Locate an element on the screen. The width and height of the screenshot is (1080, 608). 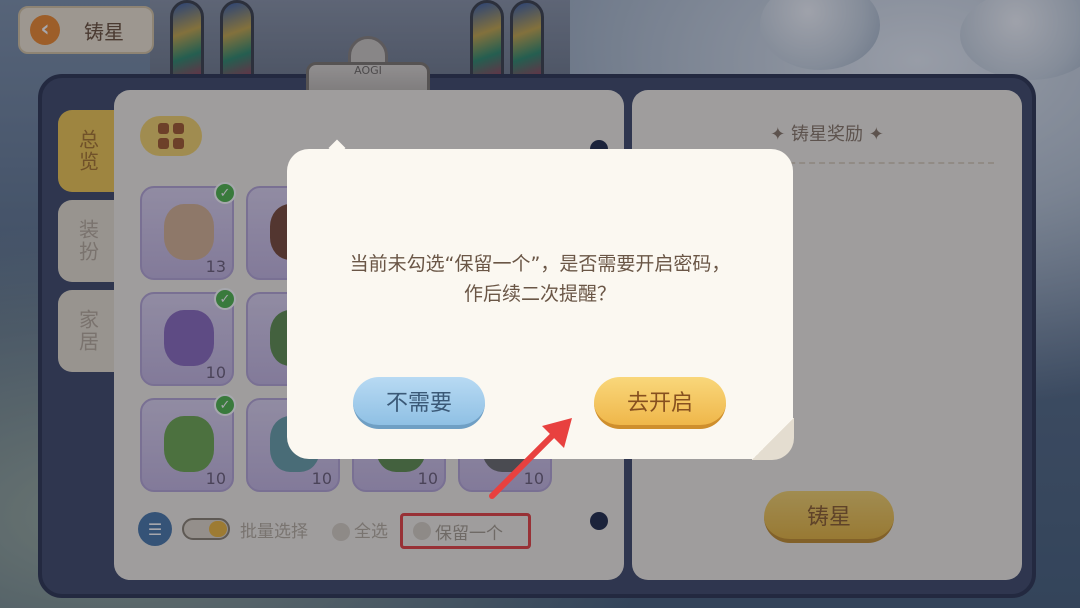
annotation-arrow-icon is located at coordinates (530, 458).